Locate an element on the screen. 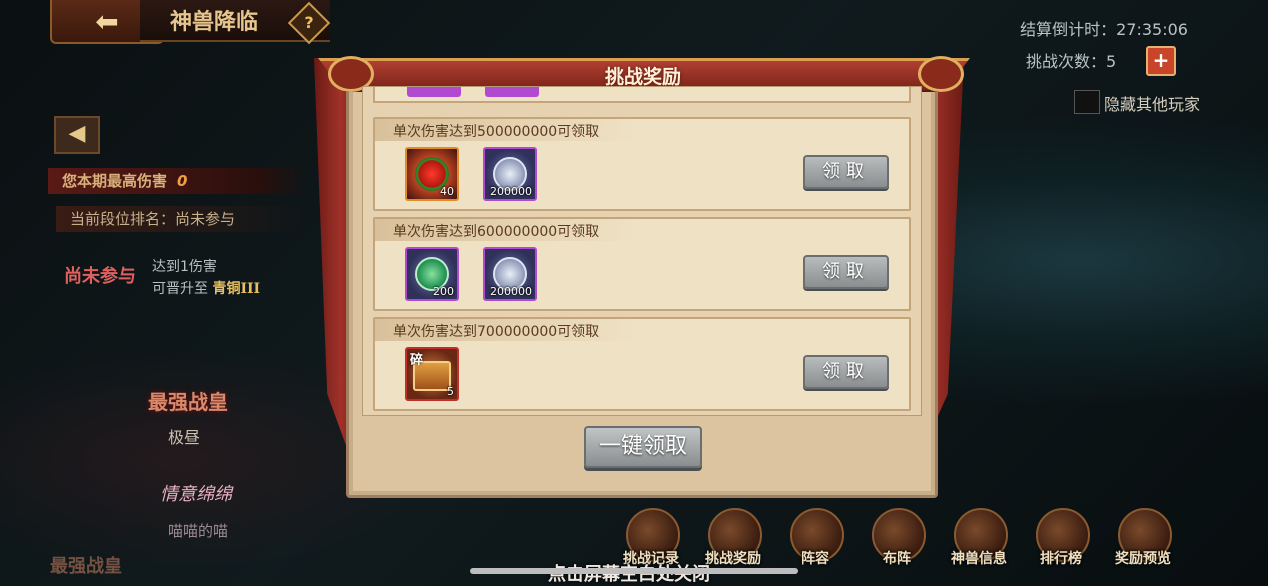  hide-players-label: 隐藏其他玩家 is located at coordinates (1152, 103).